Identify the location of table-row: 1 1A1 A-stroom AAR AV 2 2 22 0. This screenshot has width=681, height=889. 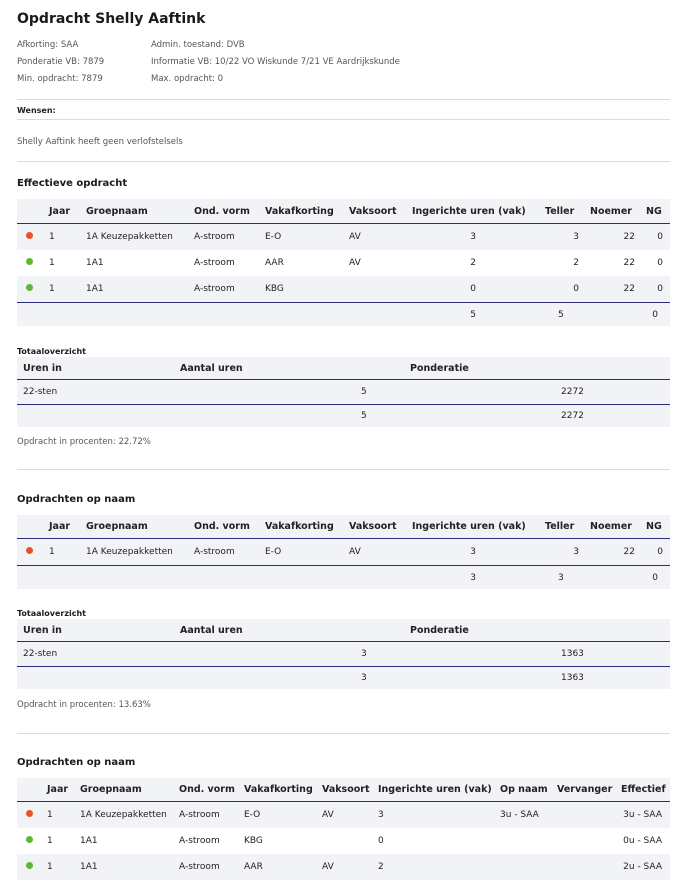
(343, 263).